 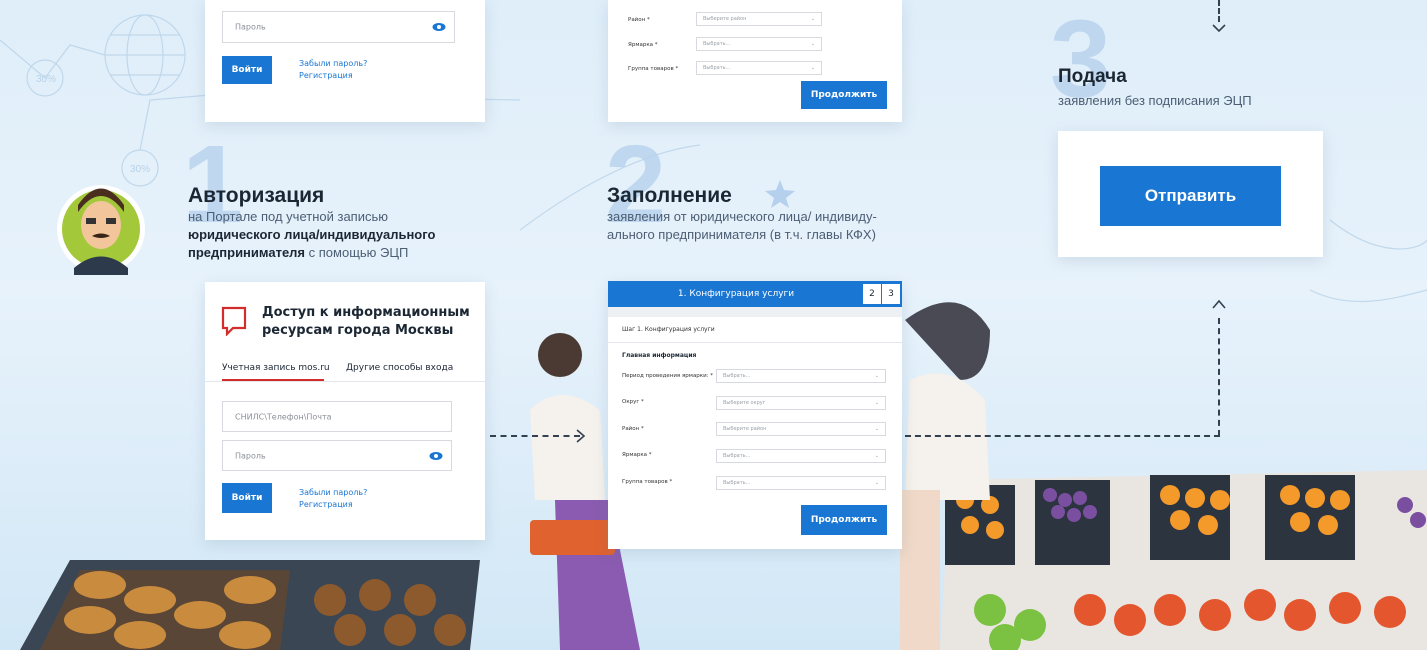 What do you see at coordinates (801, 483) in the screenshot?
I see `select-goods-group: Выбрать... ⌄` at bounding box center [801, 483].